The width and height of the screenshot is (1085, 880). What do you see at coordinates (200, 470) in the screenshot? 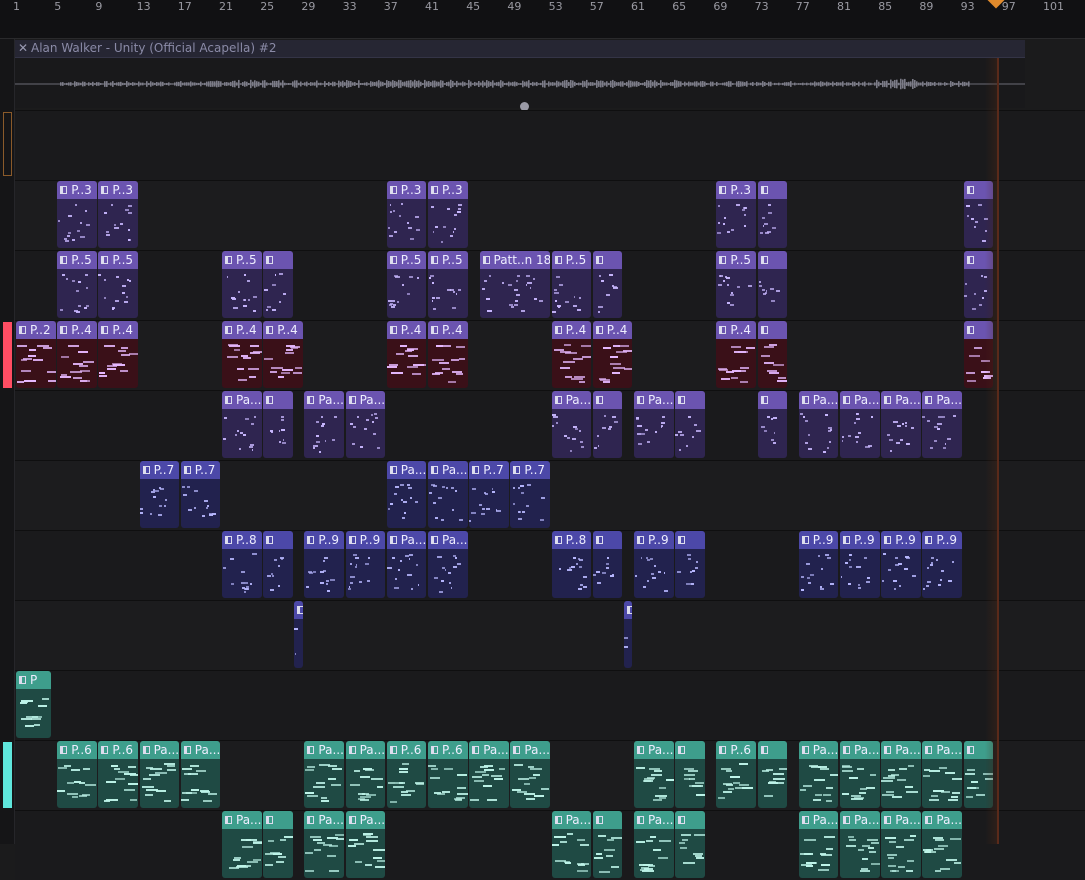
I see `pattern-clip-header: P..7` at bounding box center [200, 470].